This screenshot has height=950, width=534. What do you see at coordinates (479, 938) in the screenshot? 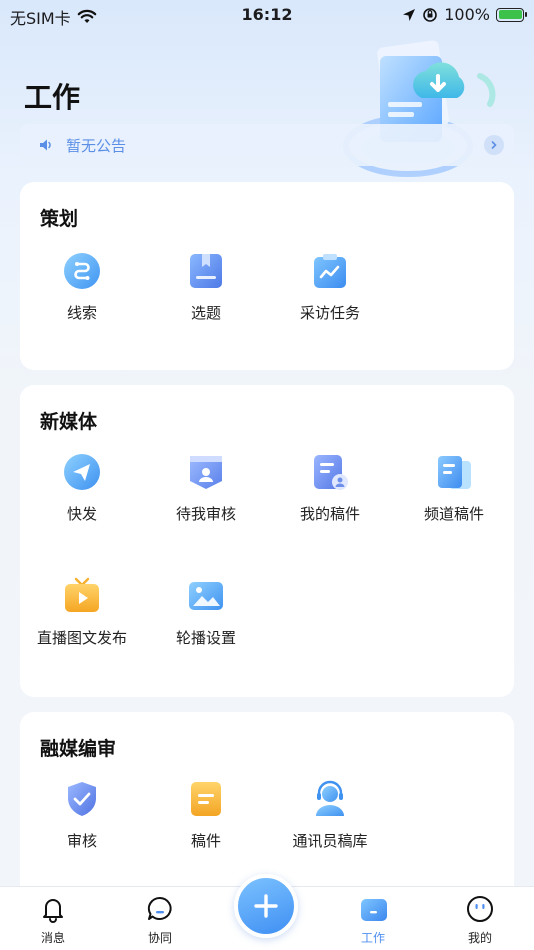
I see `tab-label-profile: 我的` at bounding box center [479, 938].